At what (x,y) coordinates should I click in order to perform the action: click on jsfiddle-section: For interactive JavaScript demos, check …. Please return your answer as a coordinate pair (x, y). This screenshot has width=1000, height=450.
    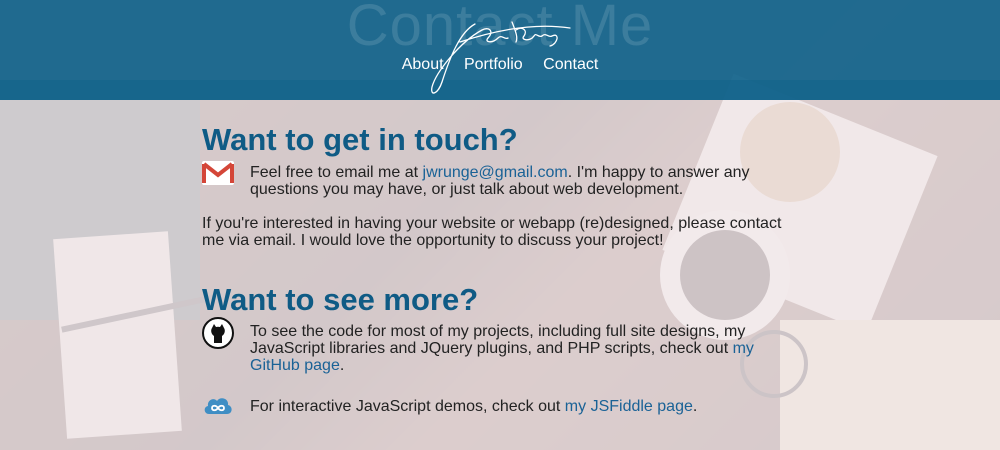
    Looking at the image, I should click on (492, 406).